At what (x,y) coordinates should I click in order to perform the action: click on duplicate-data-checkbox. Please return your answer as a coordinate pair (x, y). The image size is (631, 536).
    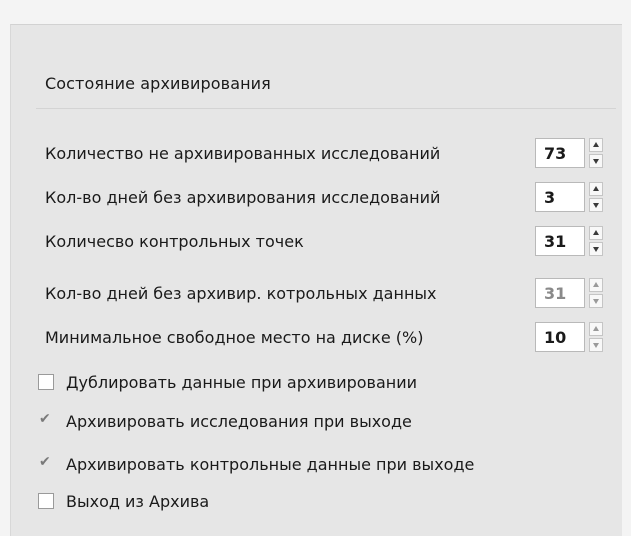
    Looking at the image, I should click on (46, 382).